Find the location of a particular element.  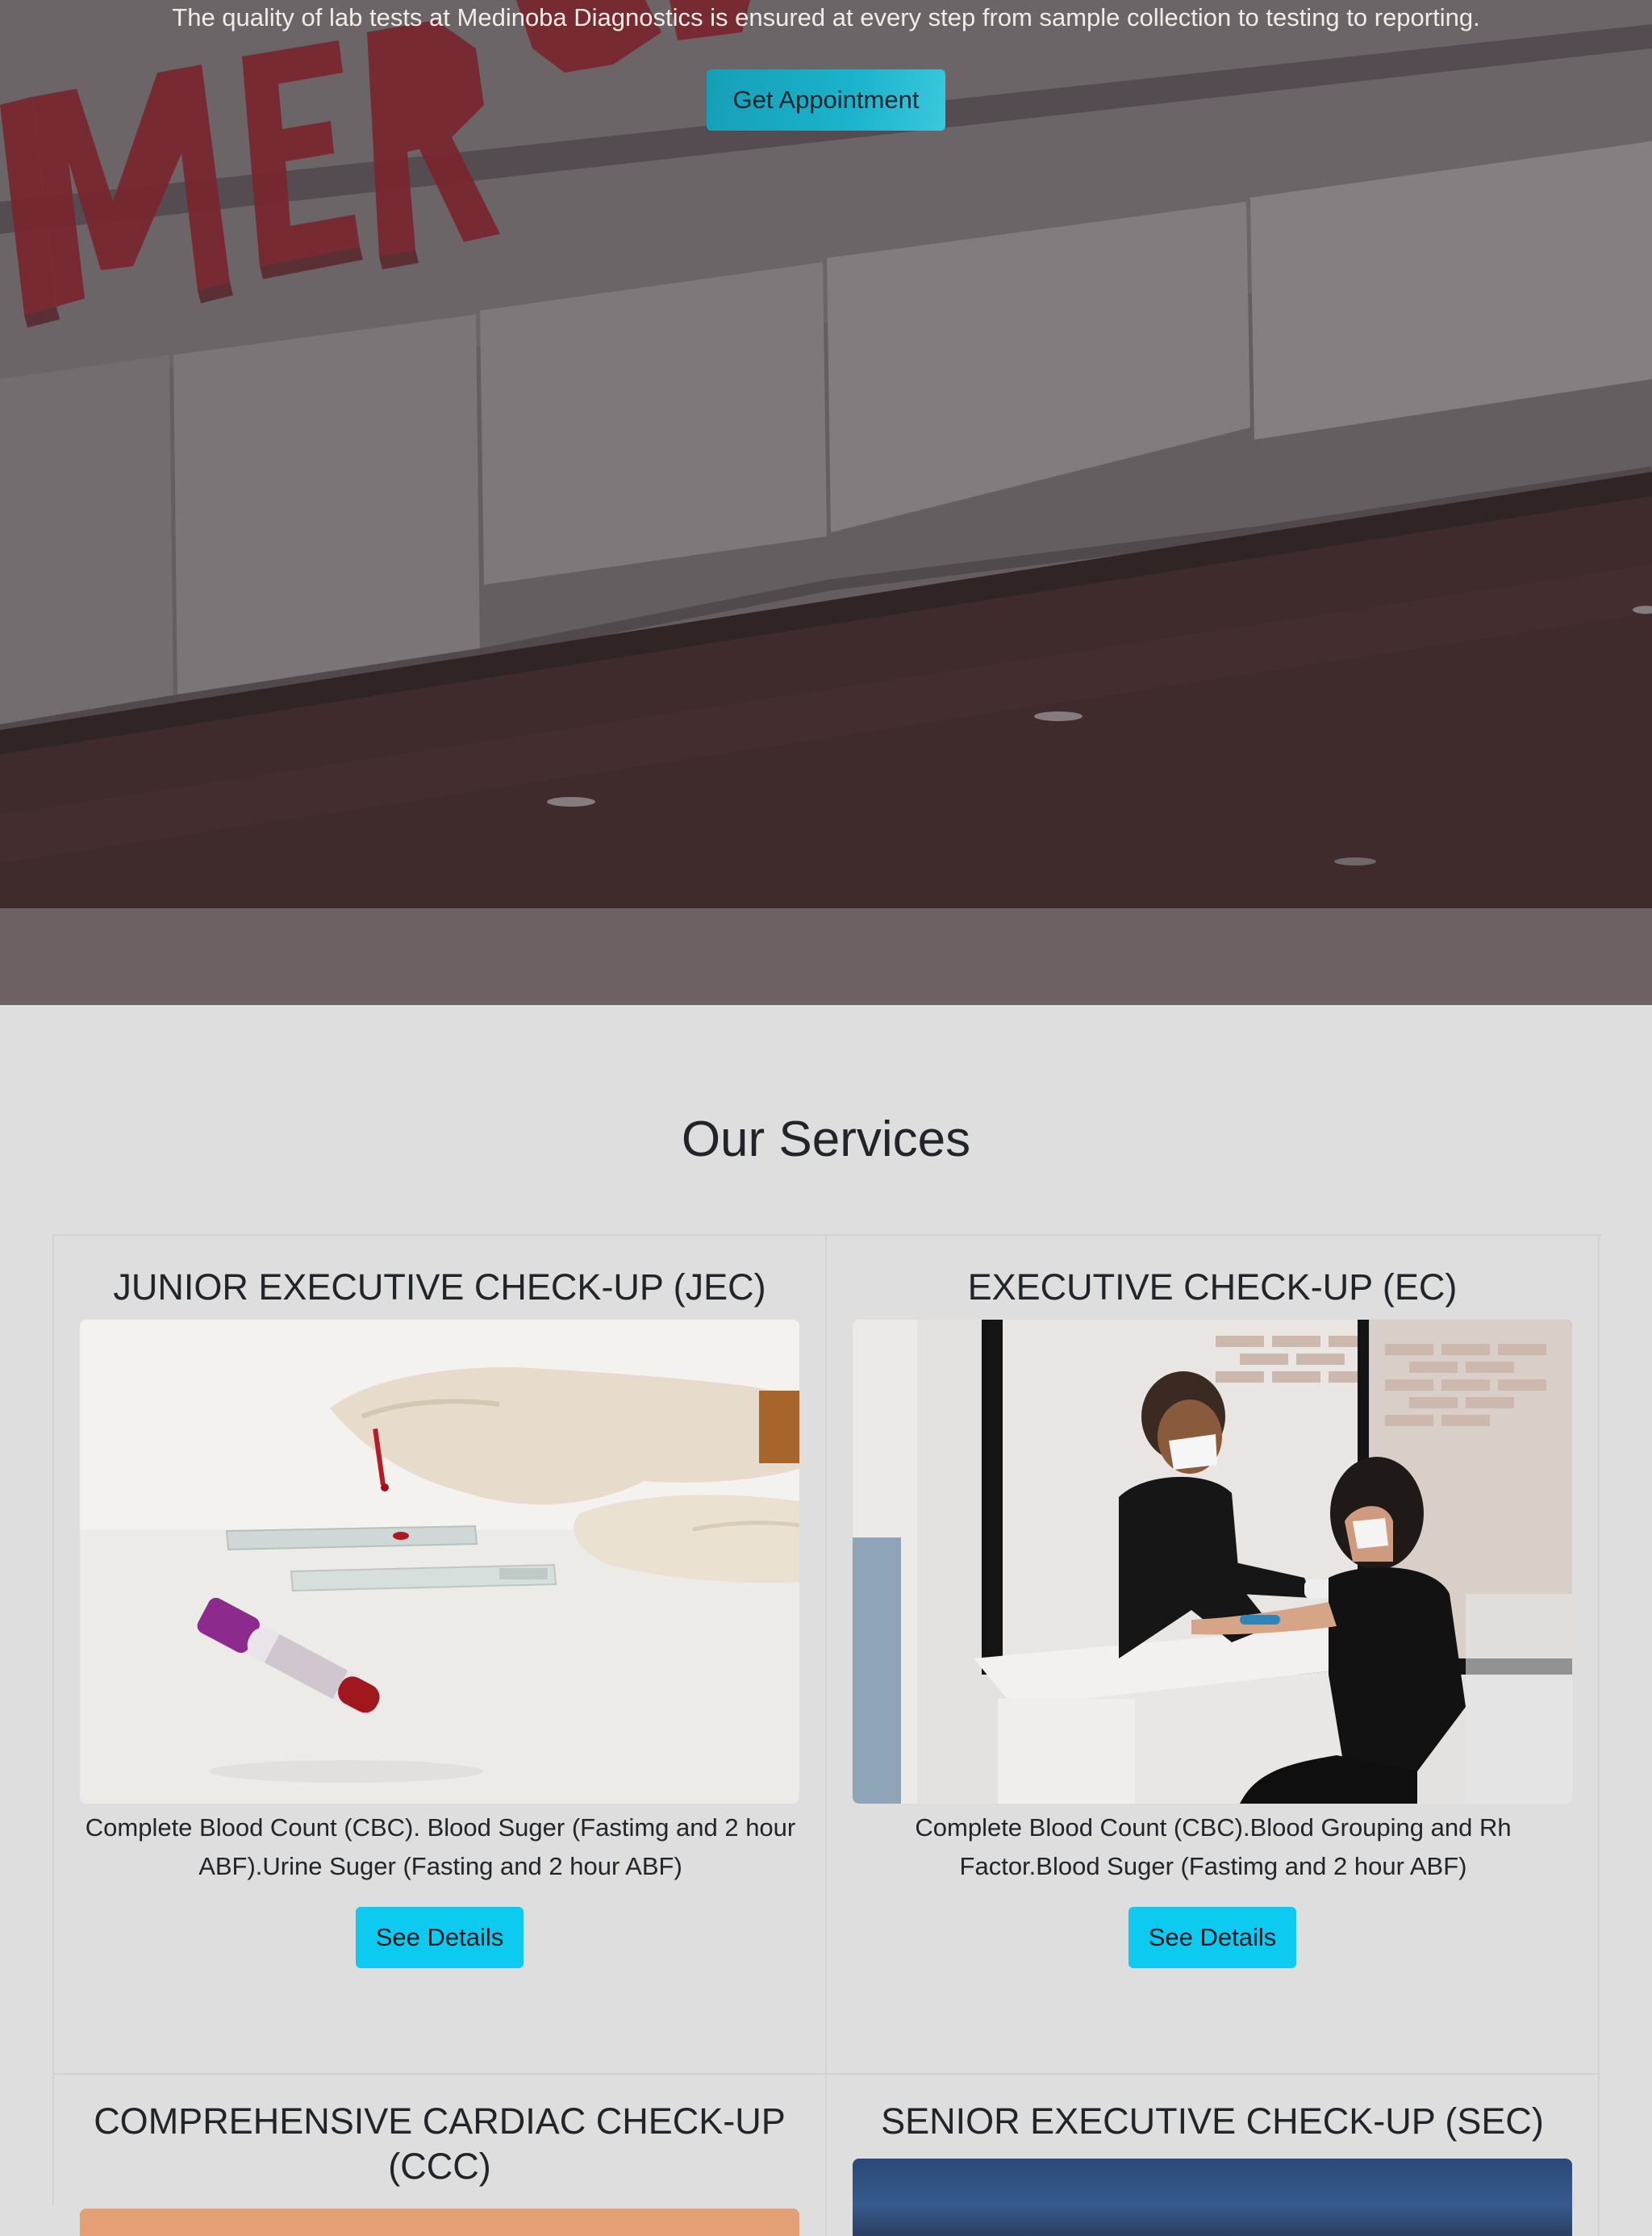

services-heading: Our Services is located at coordinates (826, 1139).